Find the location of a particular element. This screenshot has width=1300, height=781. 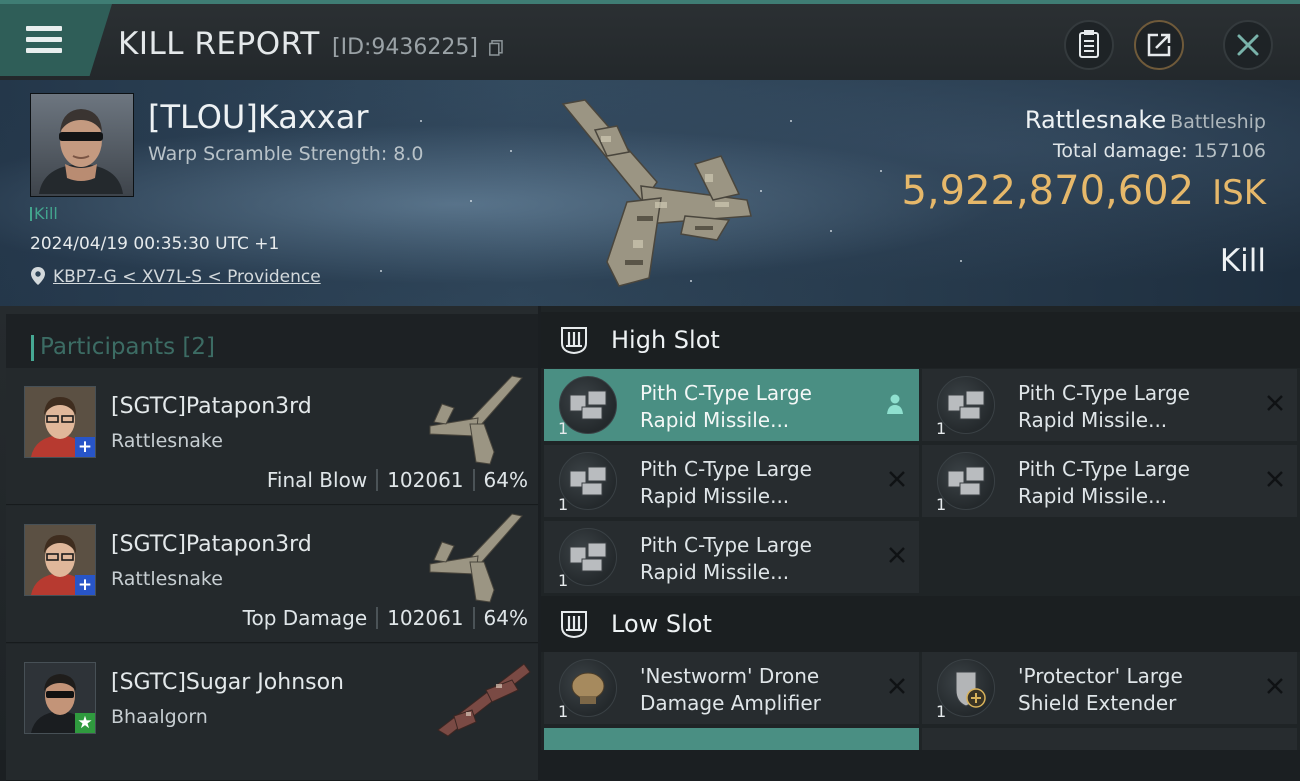

victim-ship-image is located at coordinates (655, 195).